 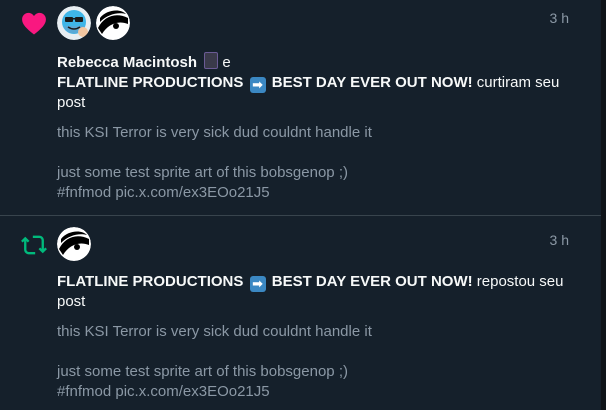 What do you see at coordinates (127, 62) in the screenshot?
I see `user-name: Rebecca Macintosh` at bounding box center [127, 62].